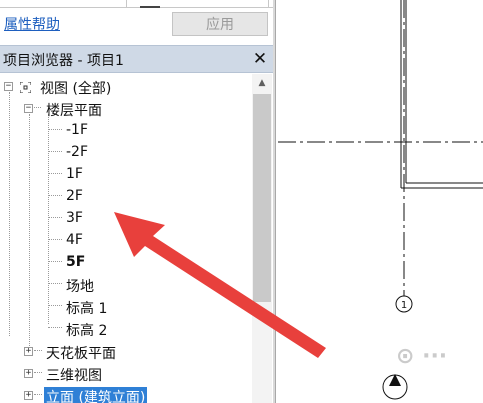 This screenshot has width=483, height=403. Describe the element at coordinates (126, 109) in the screenshot. I see `tree-node-floor-plans: − 楼层平面` at that location.